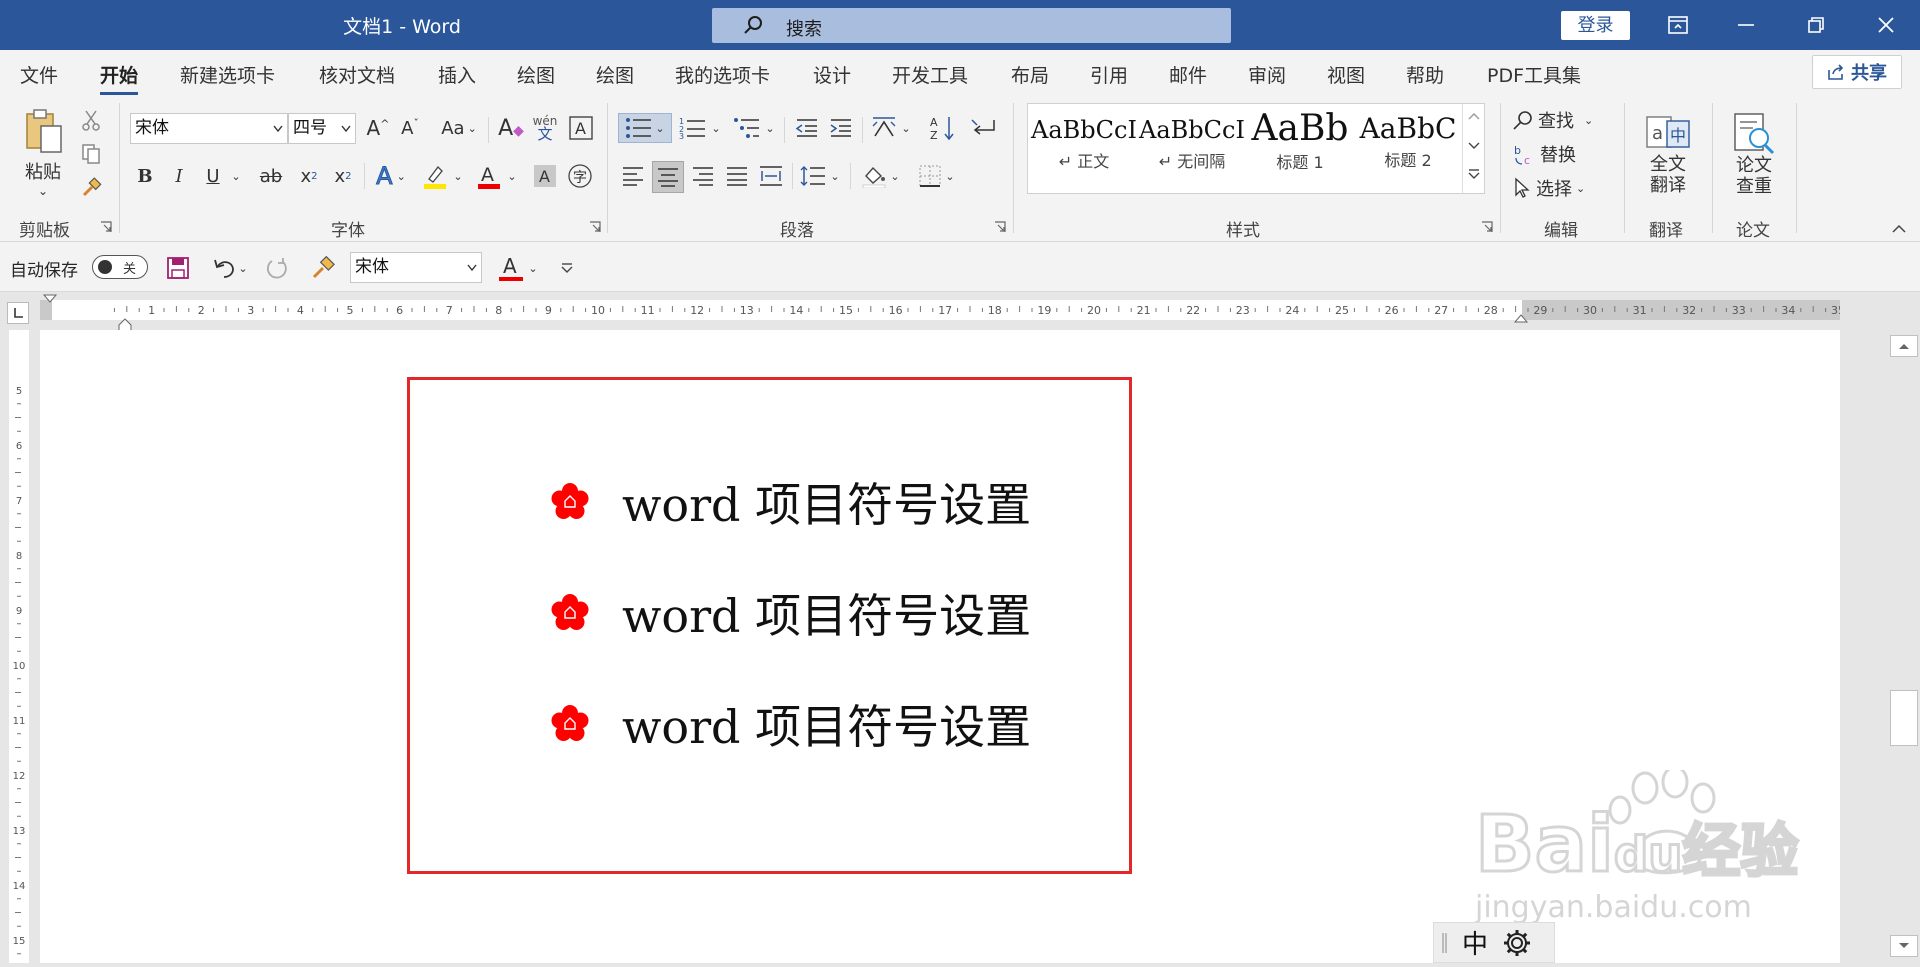 The height and width of the screenshot is (967, 1920). Describe the element at coordinates (881, 176) in the screenshot. I see `shading-button: ⌄` at that location.